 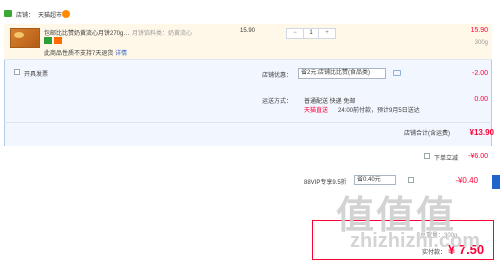 What do you see at coordinates (53, 40) in the screenshot?
I see `service-icons` at bounding box center [53, 40].